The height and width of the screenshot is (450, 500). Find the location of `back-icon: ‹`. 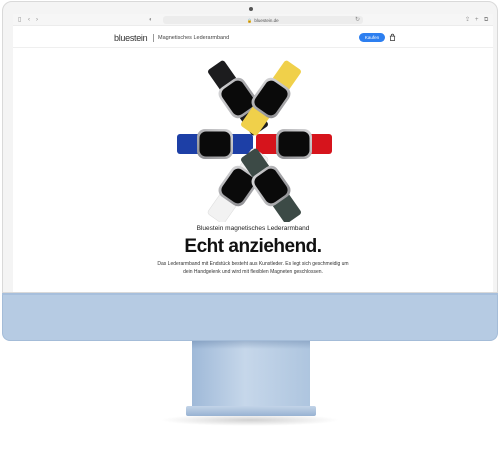

back-icon: ‹ is located at coordinates (29, 20).